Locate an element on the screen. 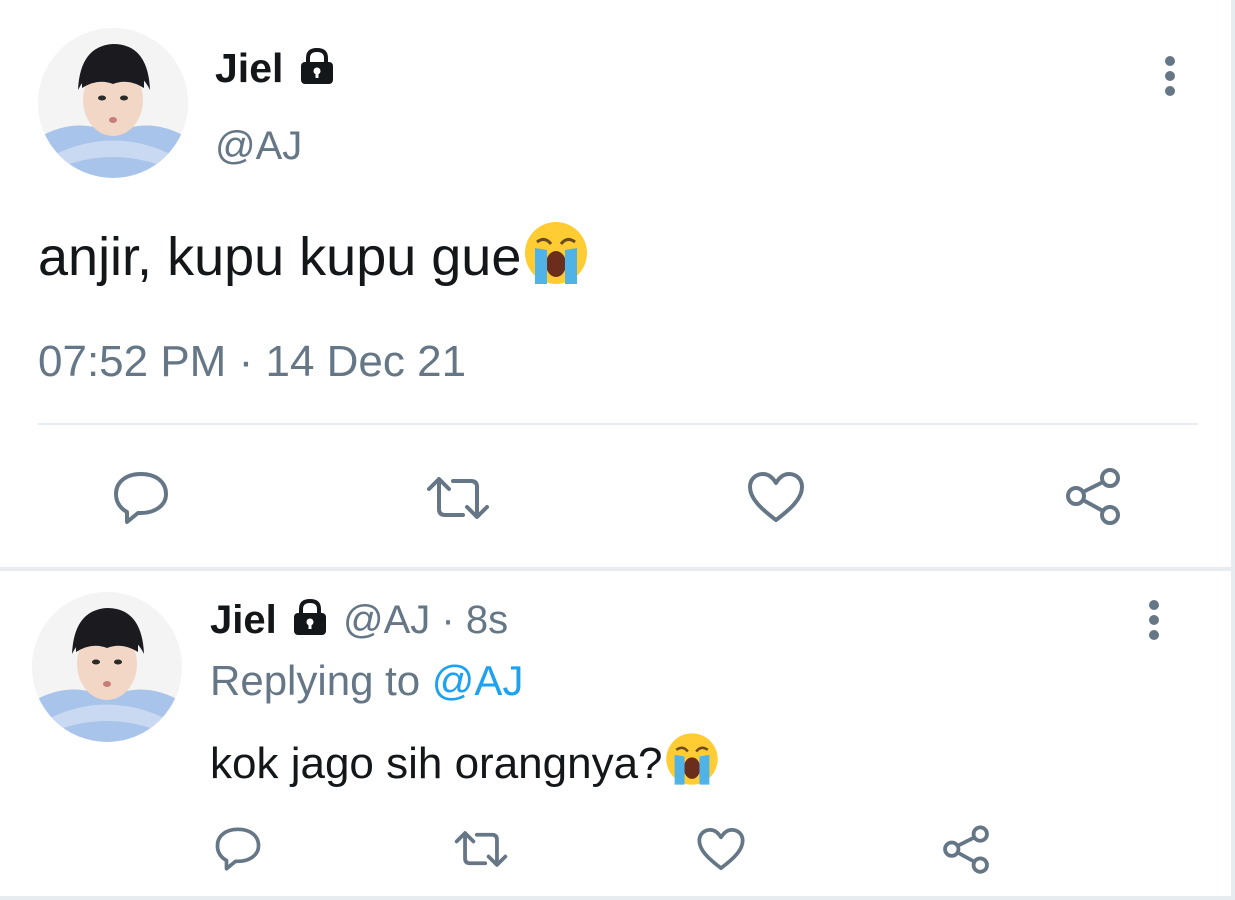  tweet-time: 07:52 PM is located at coordinates (132, 361).